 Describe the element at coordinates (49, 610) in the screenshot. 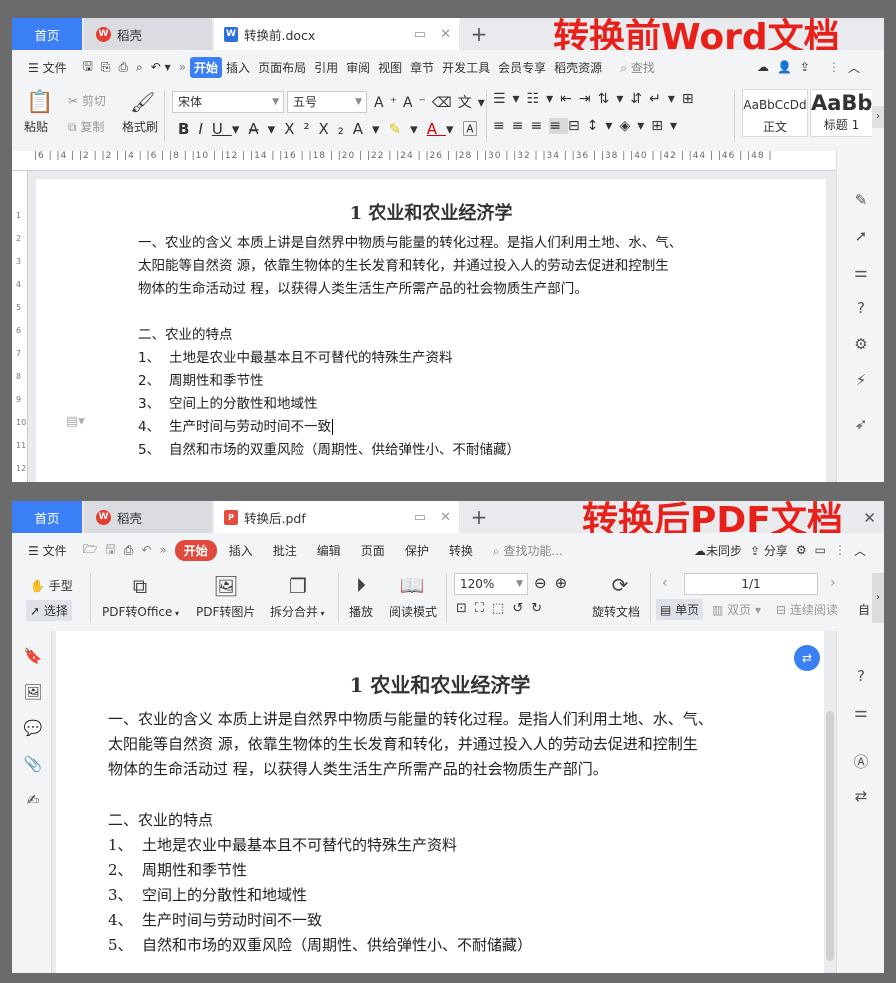

I see `select-tool-button: ➚ 选择` at that location.